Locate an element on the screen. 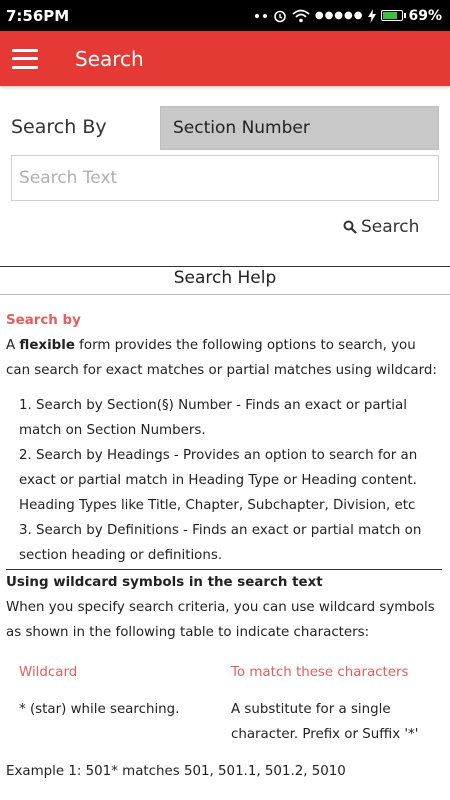 This screenshot has width=450, height=800. intro-prefix: A is located at coordinates (13, 345).